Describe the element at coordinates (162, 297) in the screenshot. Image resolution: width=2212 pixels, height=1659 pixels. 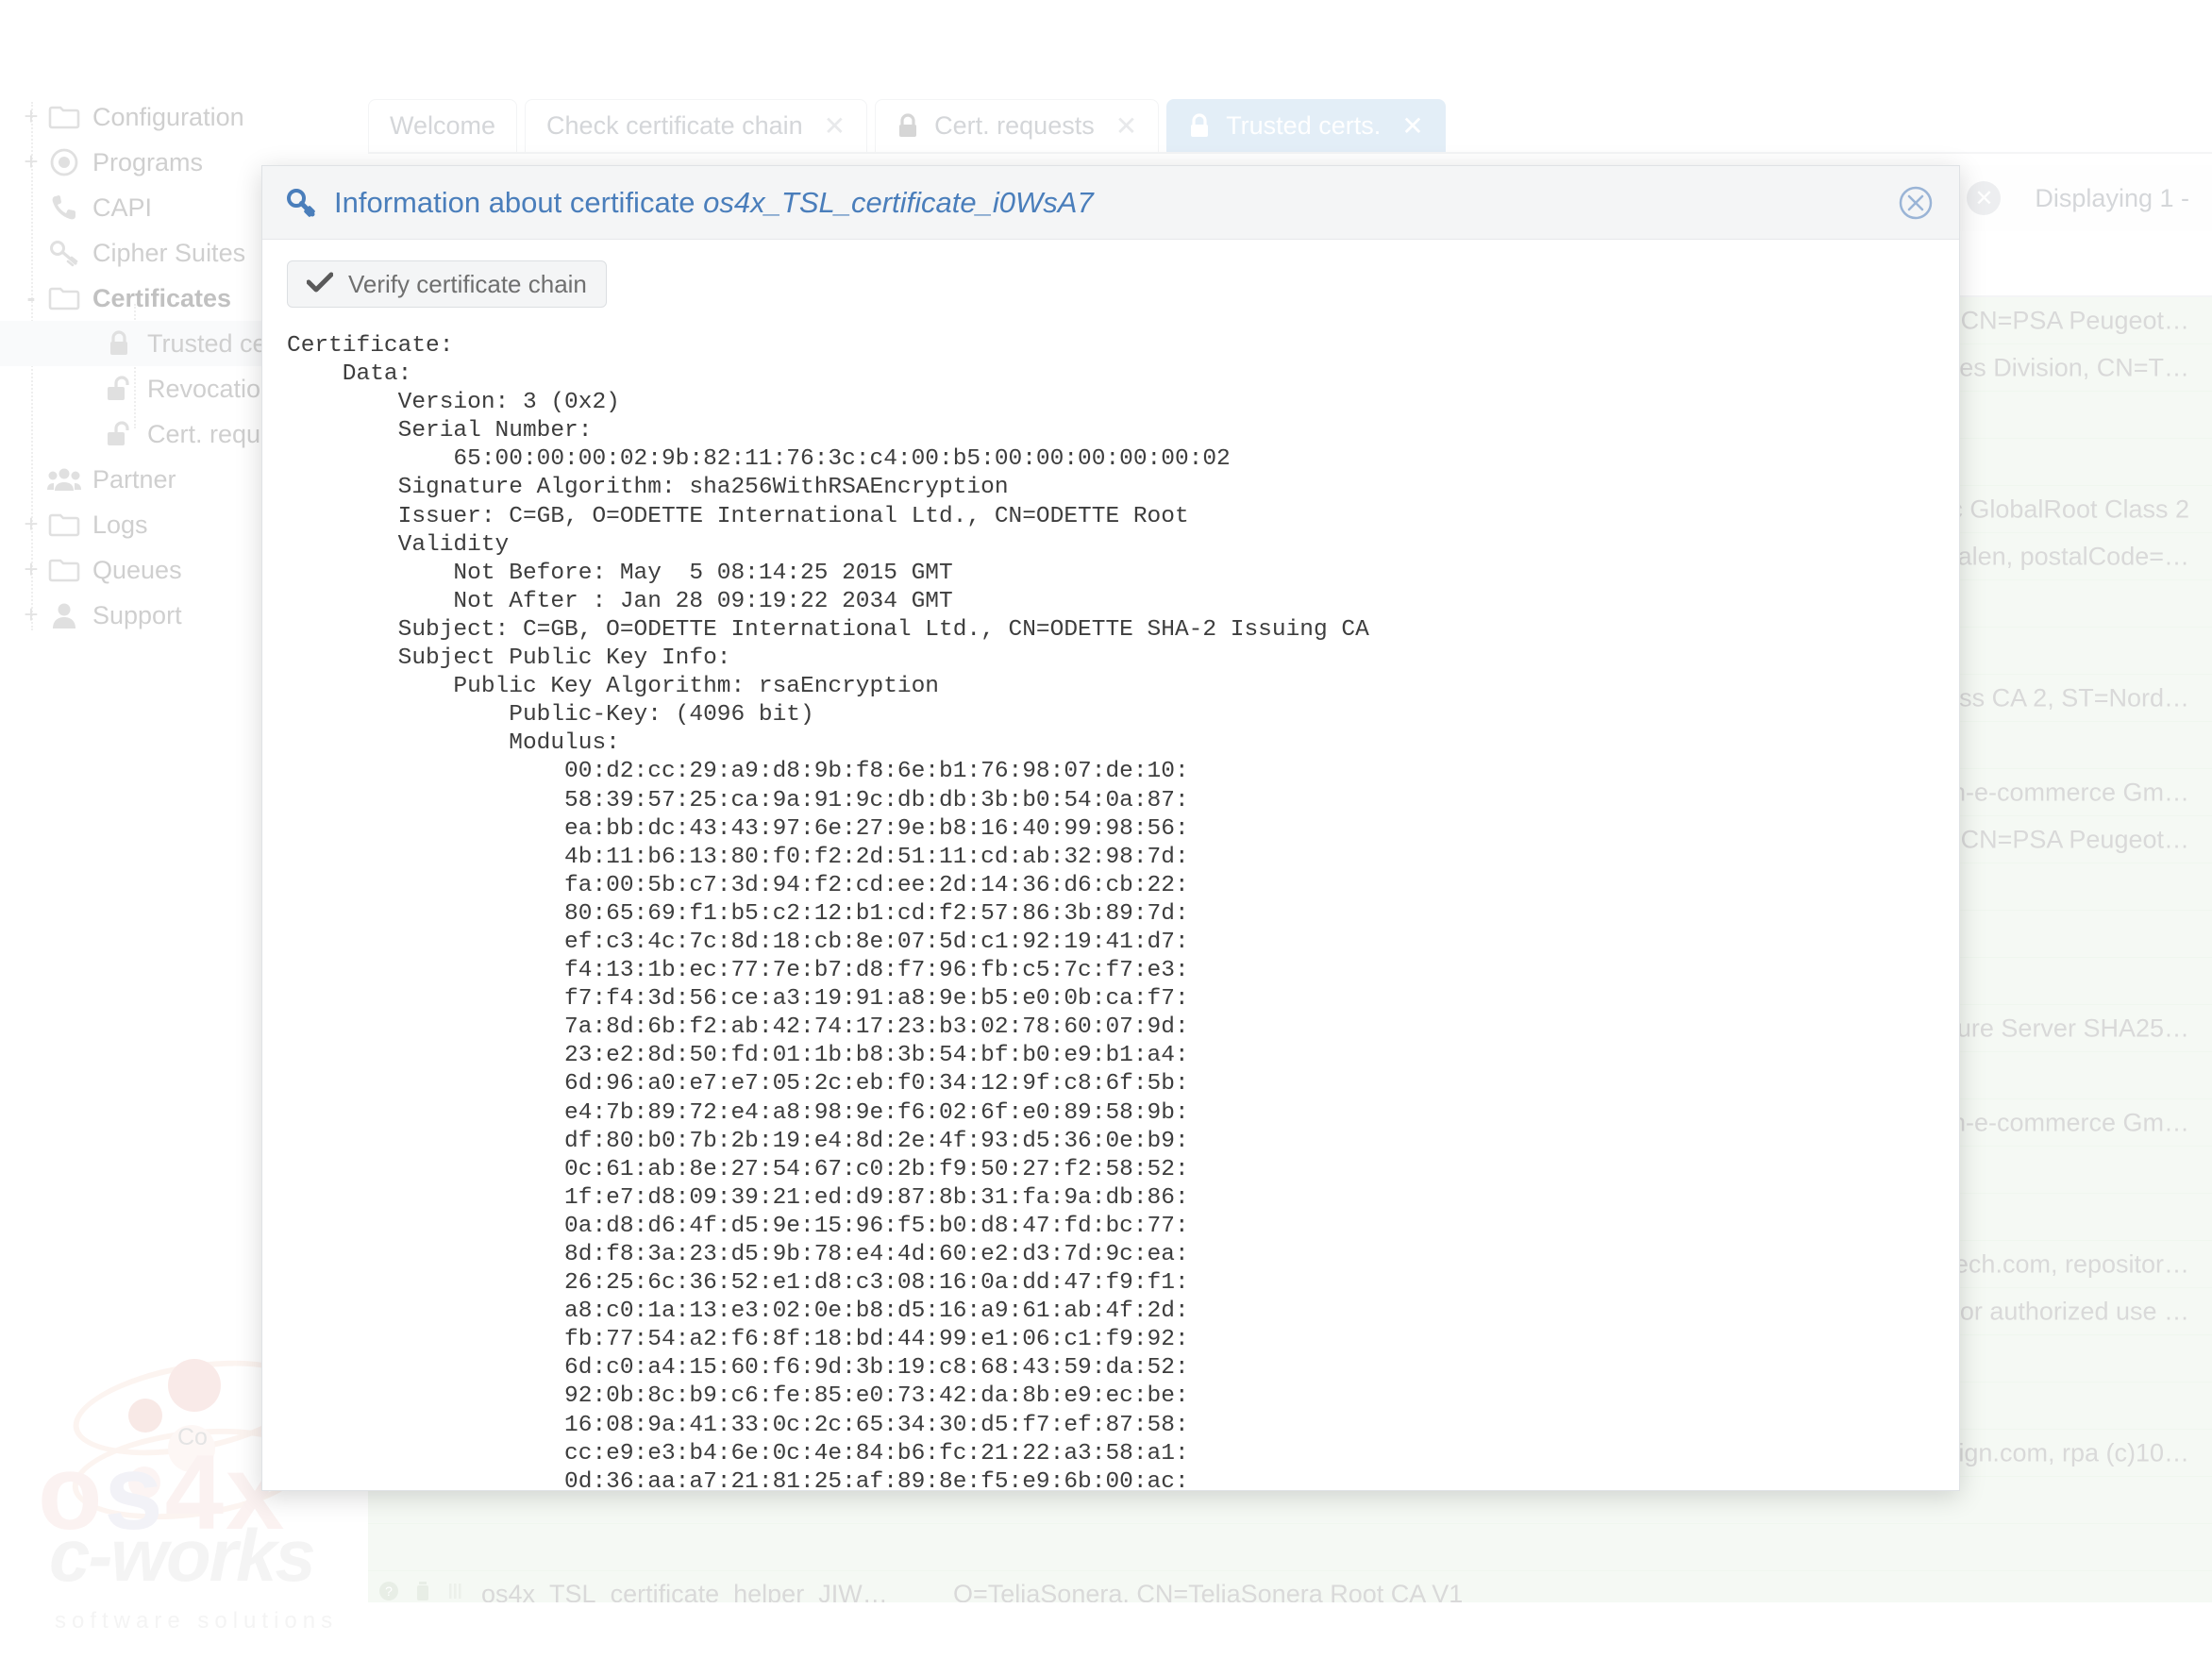
I see `sidebar-item-label: Certificates` at that location.